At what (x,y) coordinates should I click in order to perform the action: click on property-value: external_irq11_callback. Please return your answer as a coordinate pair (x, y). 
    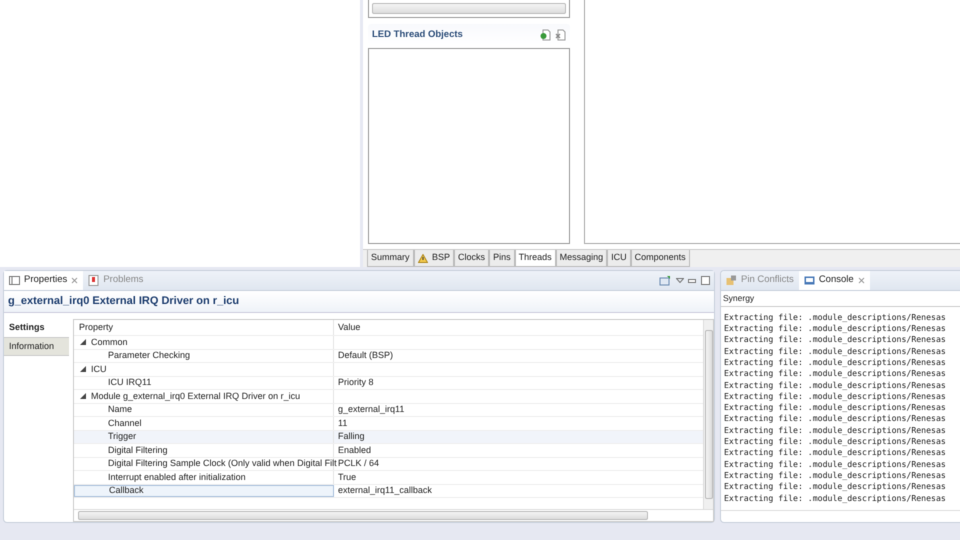
    Looking at the image, I should click on (385, 490).